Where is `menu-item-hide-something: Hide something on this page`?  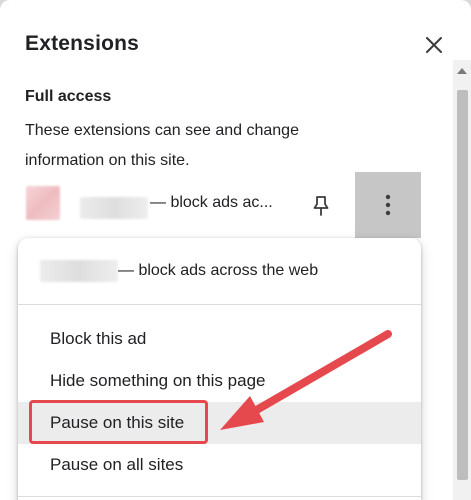 menu-item-hide-something: Hide something on this page is located at coordinates (219, 381).